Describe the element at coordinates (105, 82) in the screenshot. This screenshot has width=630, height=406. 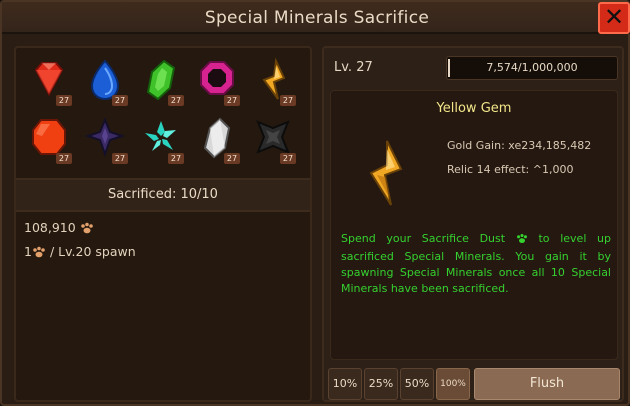
I see `gem-slot-blue: 27` at that location.